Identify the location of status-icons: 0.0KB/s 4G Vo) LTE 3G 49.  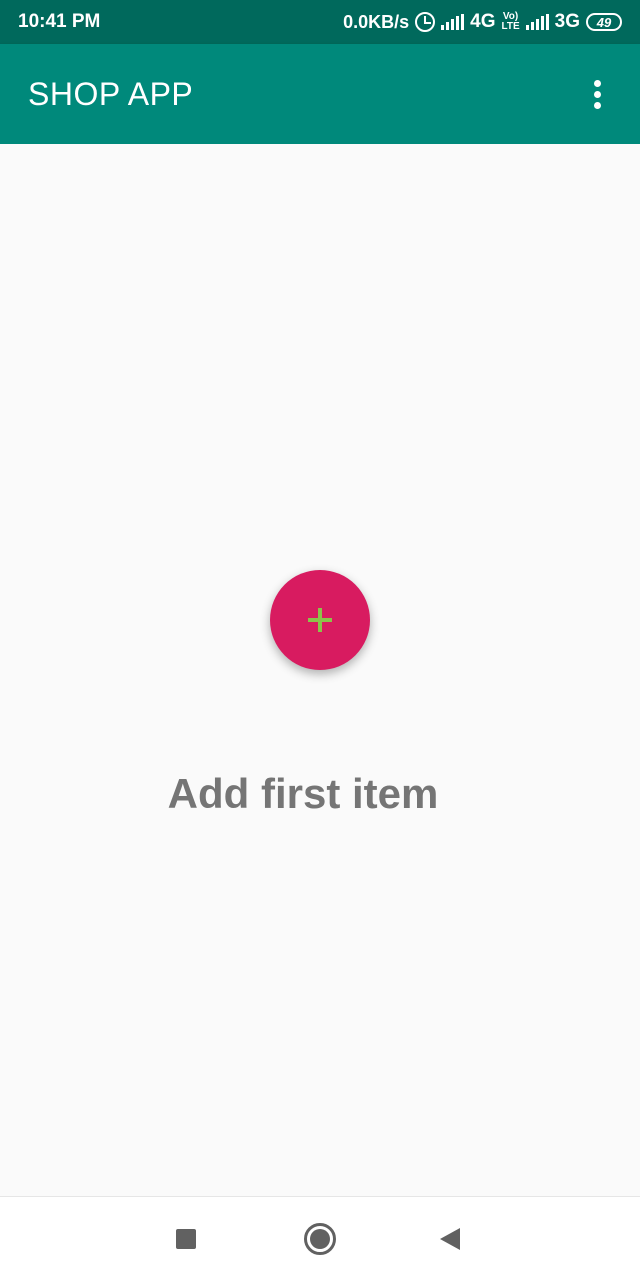
(482, 22).